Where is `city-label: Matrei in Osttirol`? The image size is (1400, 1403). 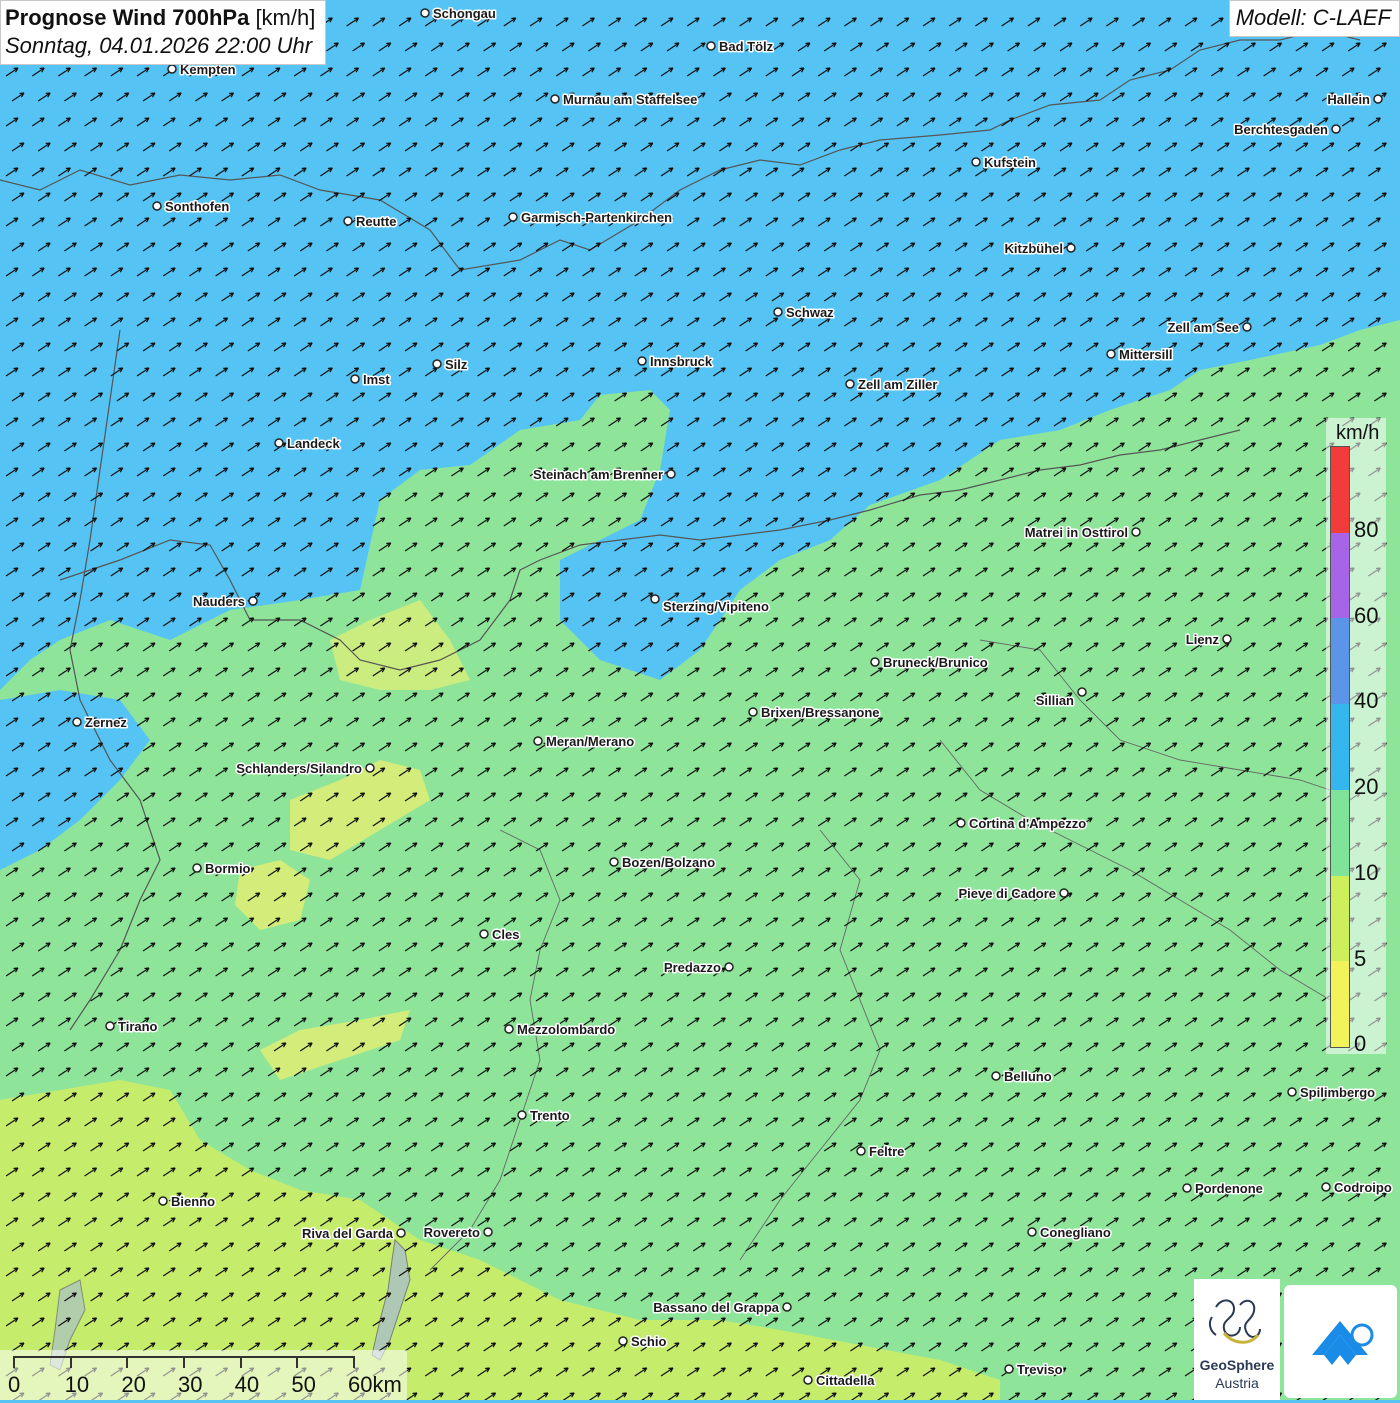
city-label: Matrei in Osttirol is located at coordinates (1076, 532).